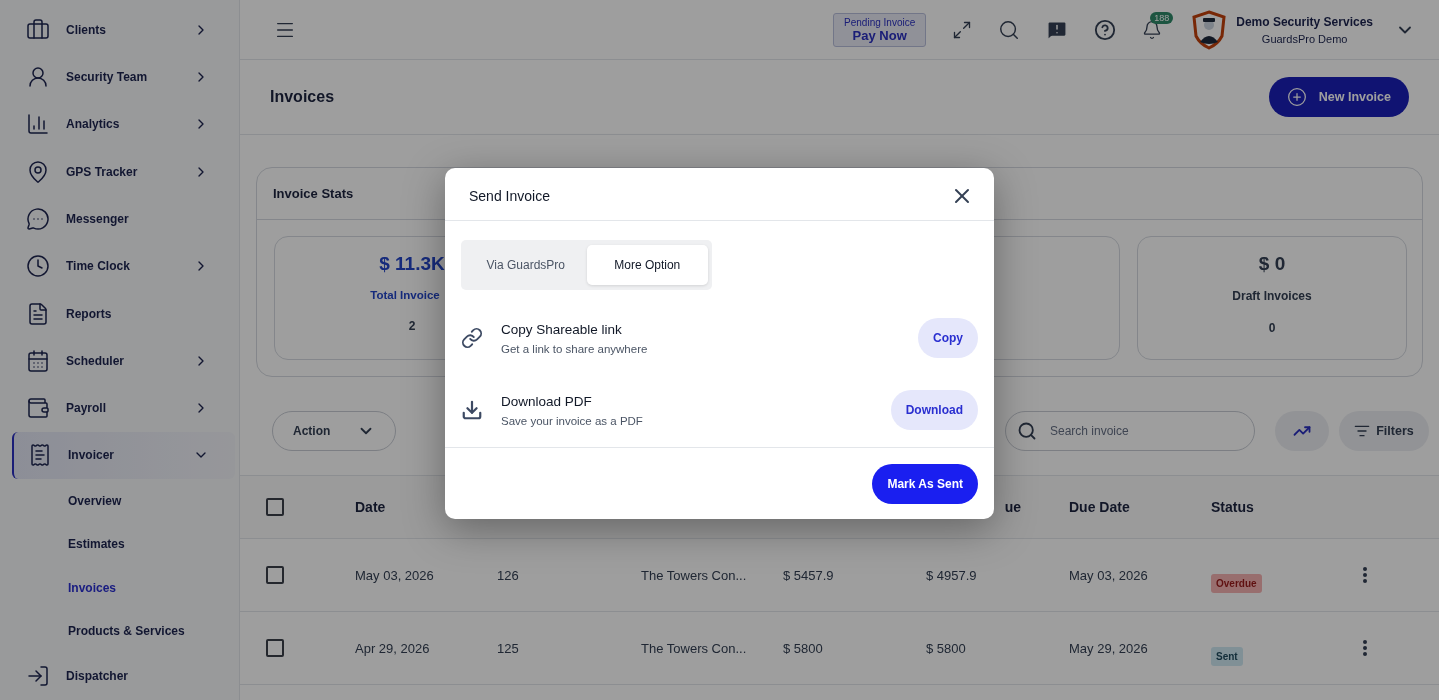 This screenshot has height=700, width=1439. I want to click on sidebar-item: Security Team, so click(123, 77).